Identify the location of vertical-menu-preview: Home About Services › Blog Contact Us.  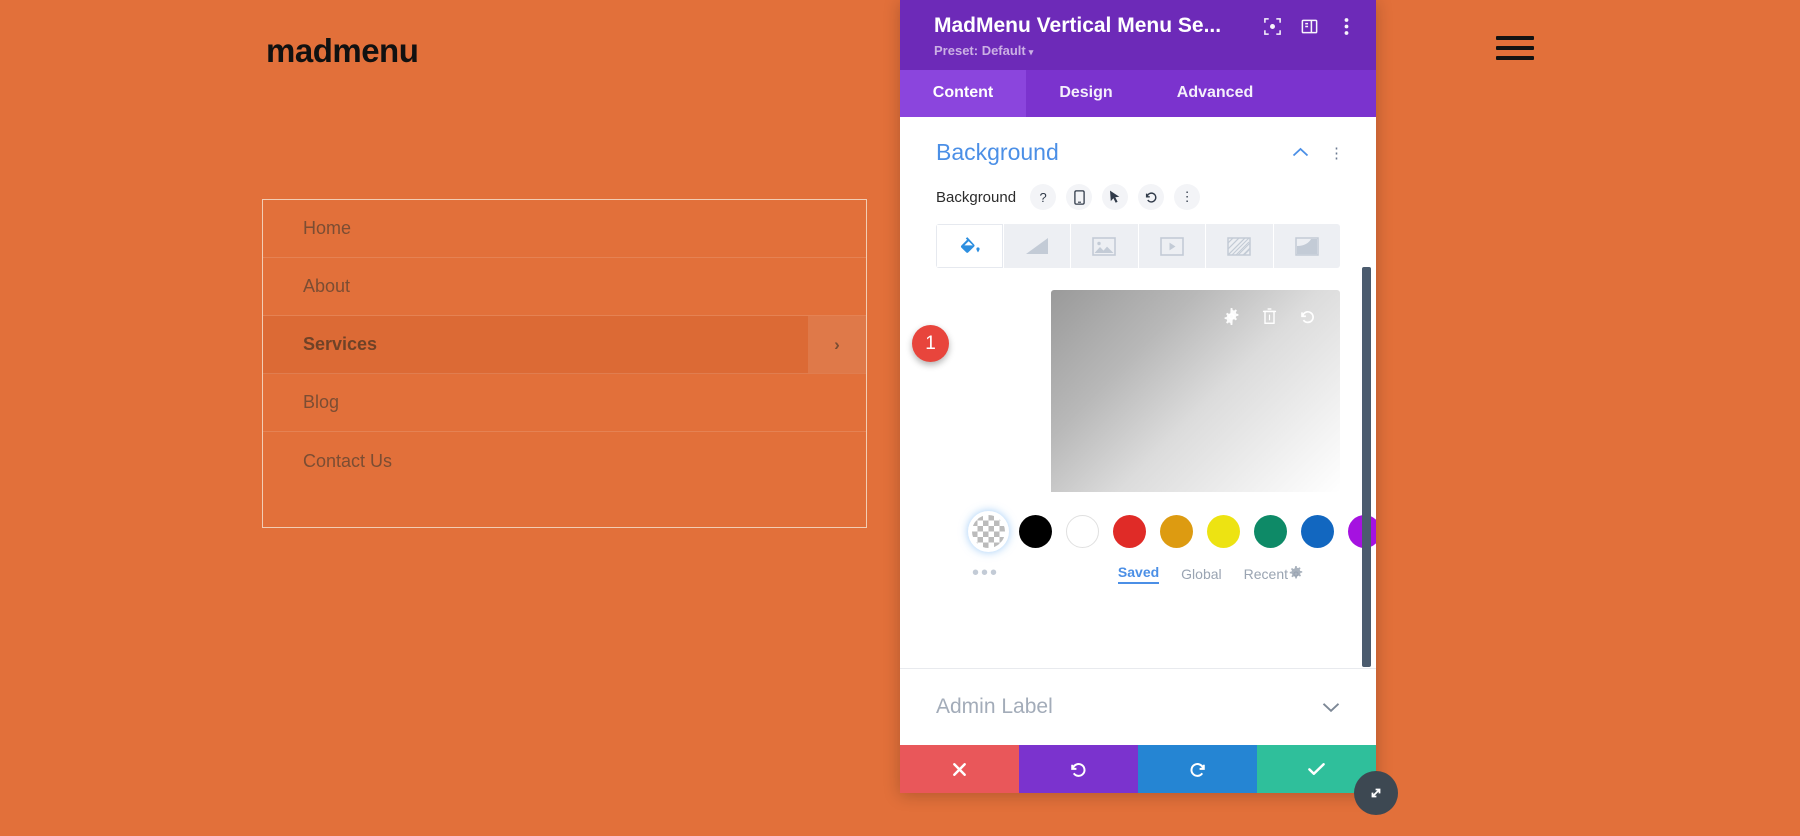
(564, 363).